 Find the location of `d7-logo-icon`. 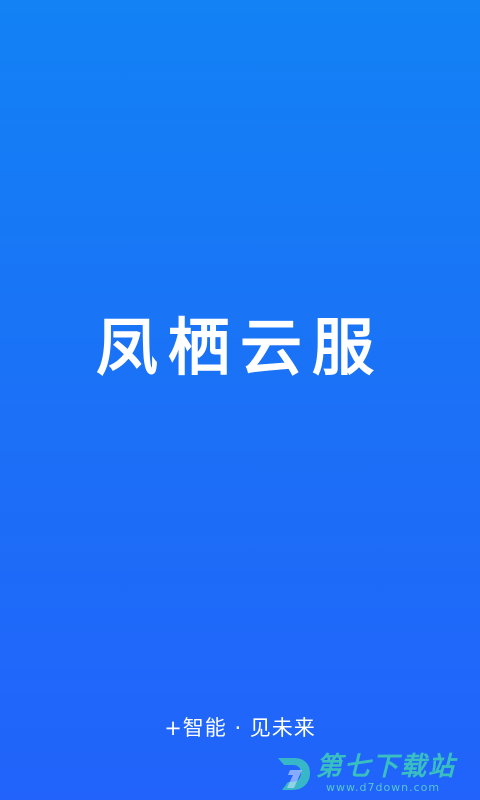

d7-logo-icon is located at coordinates (294, 774).